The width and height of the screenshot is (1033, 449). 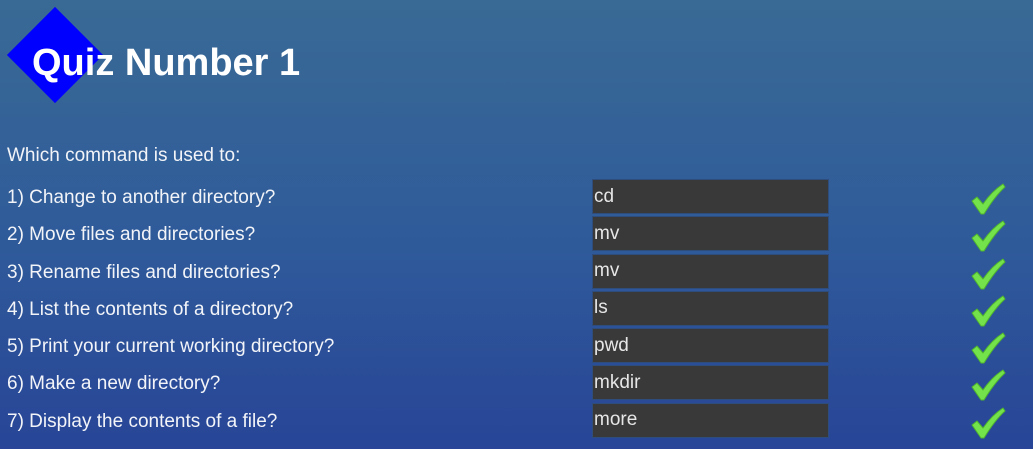 What do you see at coordinates (166, 63) in the screenshot?
I see `page-title: Quiz Number 1` at bounding box center [166, 63].